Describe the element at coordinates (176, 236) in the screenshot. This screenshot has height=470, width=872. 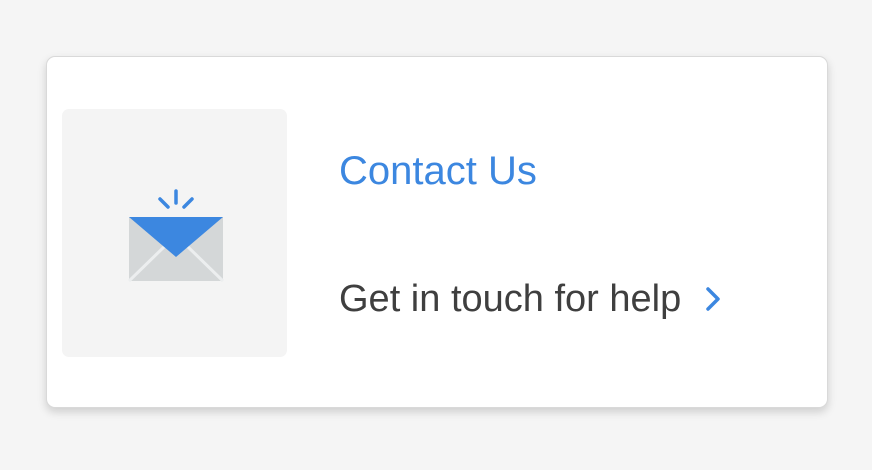
I see `envelope-notification-icon` at that location.